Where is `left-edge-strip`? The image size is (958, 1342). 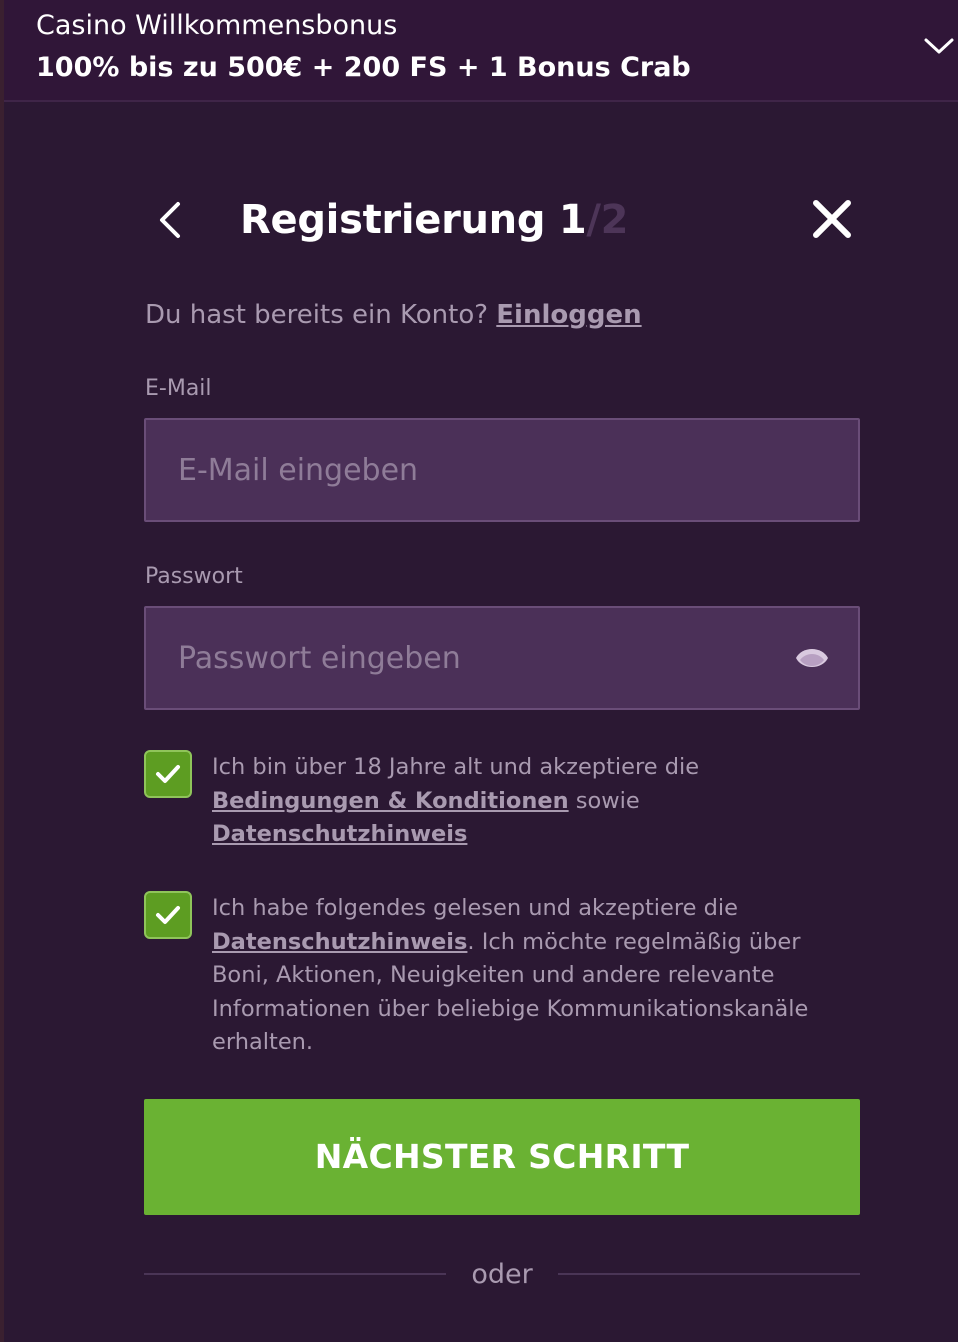 left-edge-strip is located at coordinates (2, 671).